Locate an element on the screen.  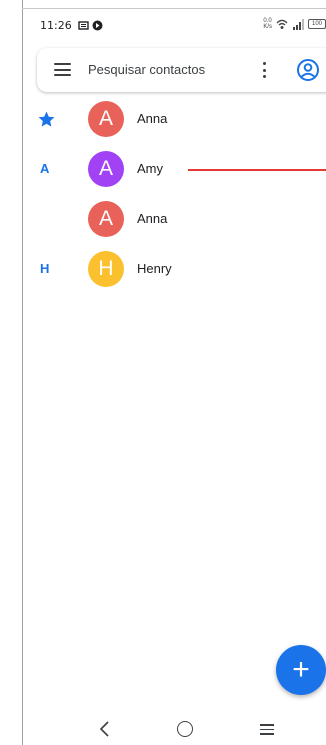
hamburger-menu-icon is located at coordinates (62, 69).